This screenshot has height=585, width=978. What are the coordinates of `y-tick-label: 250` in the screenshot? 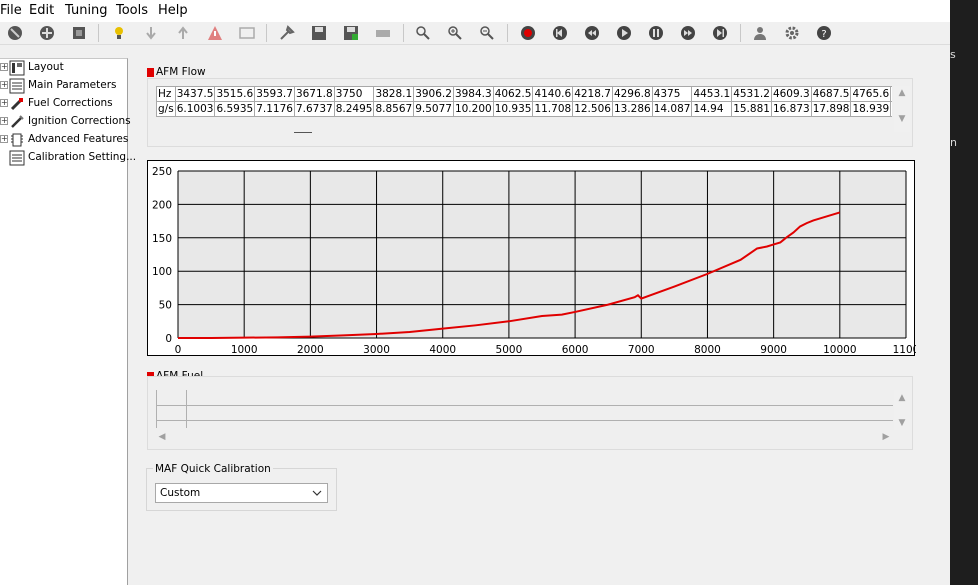 It's located at (162, 172).